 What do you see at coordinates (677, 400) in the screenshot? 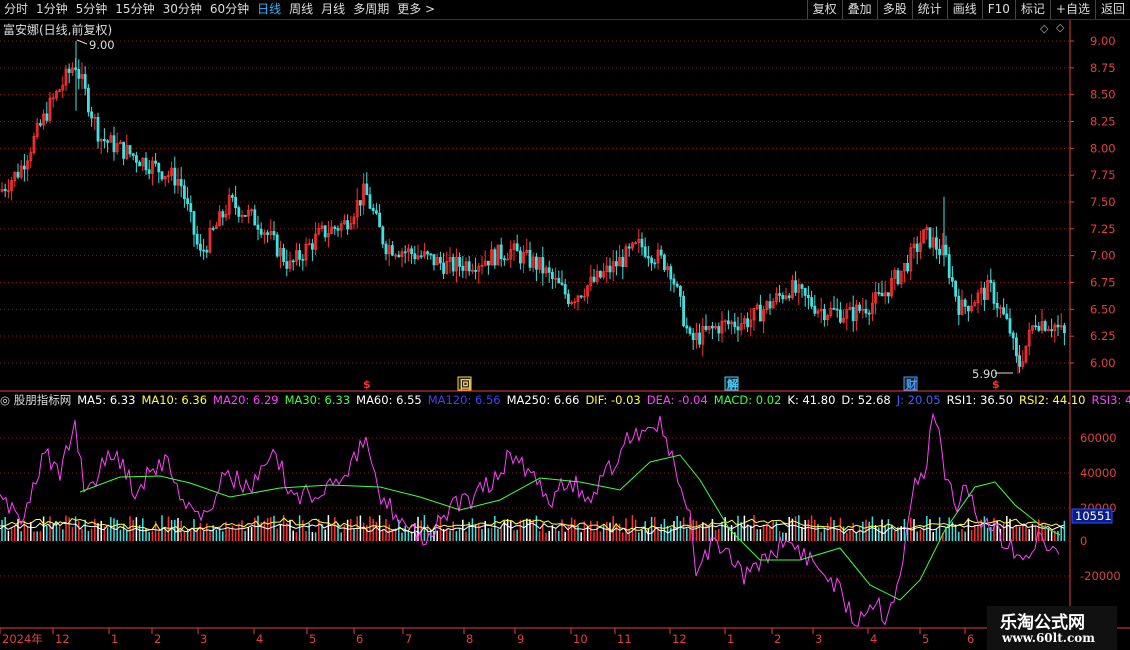
I see `indicator-value-8: DEA: -0.04` at bounding box center [677, 400].